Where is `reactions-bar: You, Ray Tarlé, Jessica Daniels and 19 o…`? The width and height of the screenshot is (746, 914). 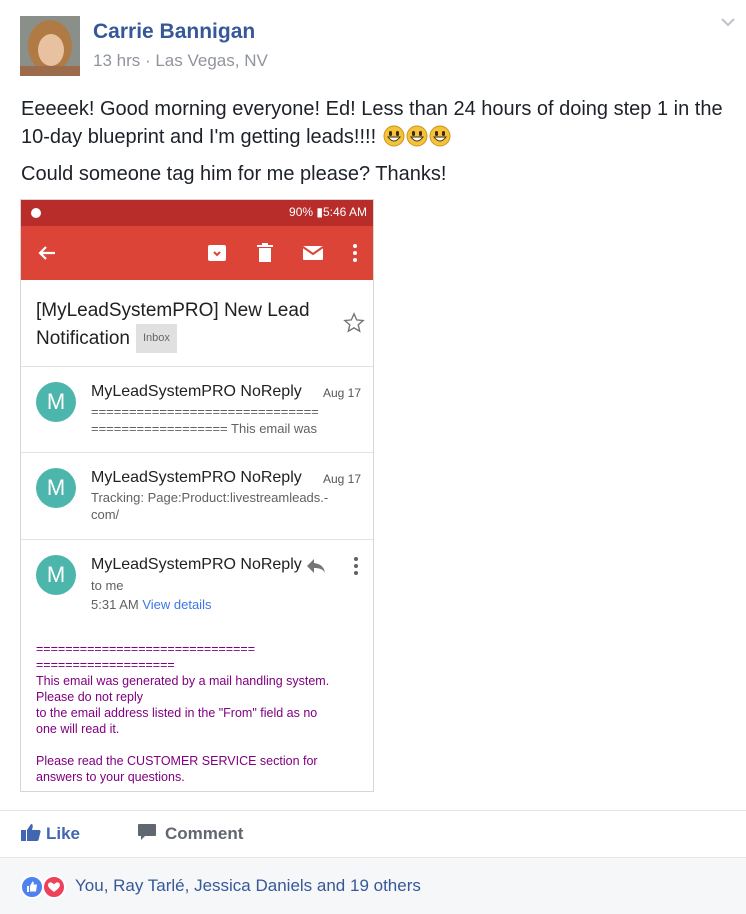 reactions-bar: You, Ray Tarlé, Jessica Daniels and 19 o… is located at coordinates (373, 885).